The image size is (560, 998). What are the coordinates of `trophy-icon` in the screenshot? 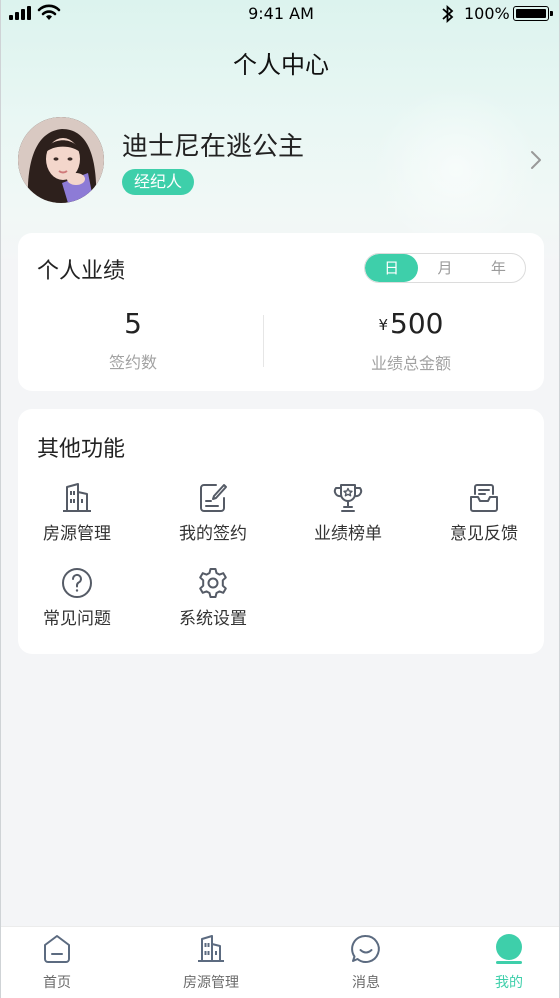 It's located at (348, 498).